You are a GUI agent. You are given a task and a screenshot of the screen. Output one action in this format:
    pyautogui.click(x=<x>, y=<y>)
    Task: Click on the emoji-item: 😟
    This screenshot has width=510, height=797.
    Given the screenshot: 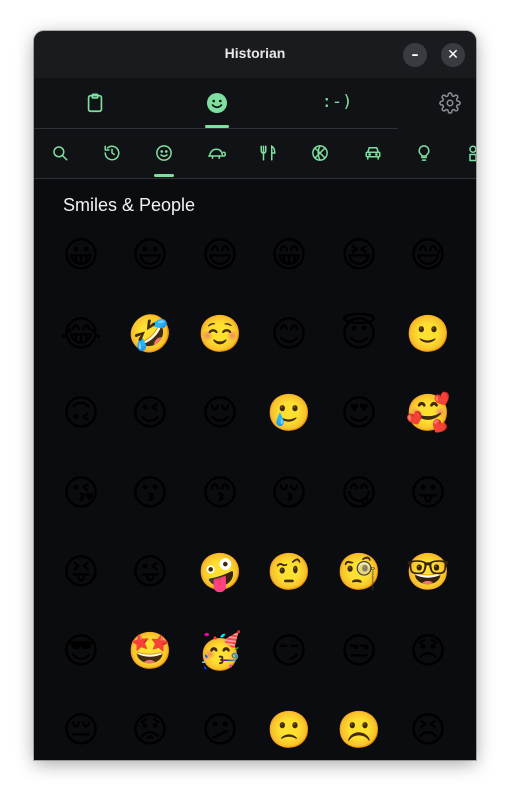 What is the action you would take?
    pyautogui.click(x=150, y=730)
    